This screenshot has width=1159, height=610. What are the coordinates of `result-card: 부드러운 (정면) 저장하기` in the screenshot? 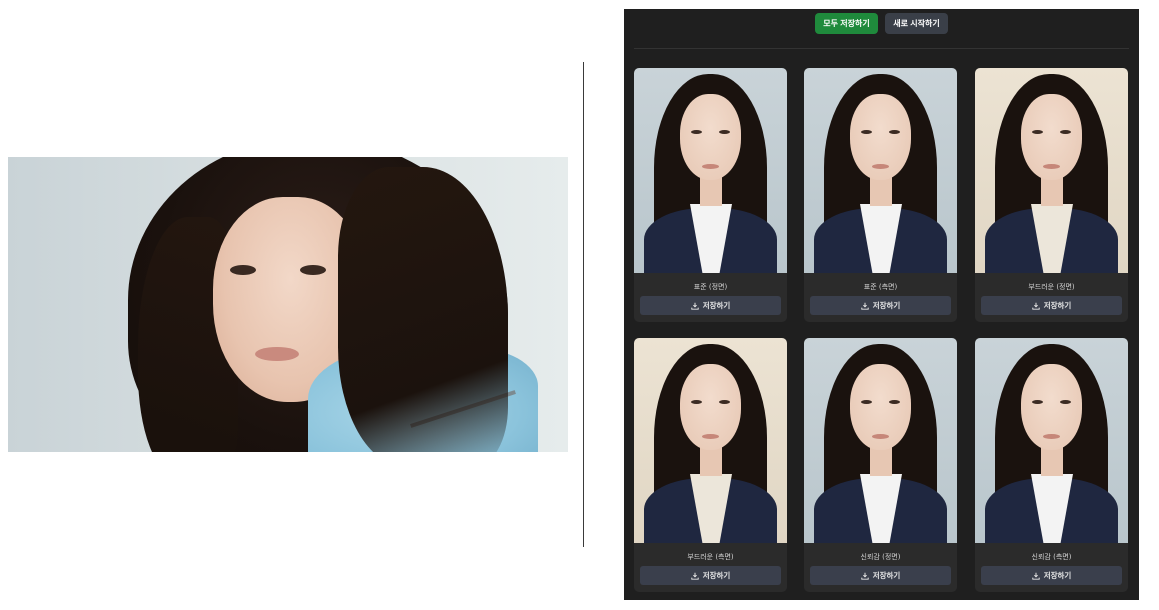 It's located at (1051, 195).